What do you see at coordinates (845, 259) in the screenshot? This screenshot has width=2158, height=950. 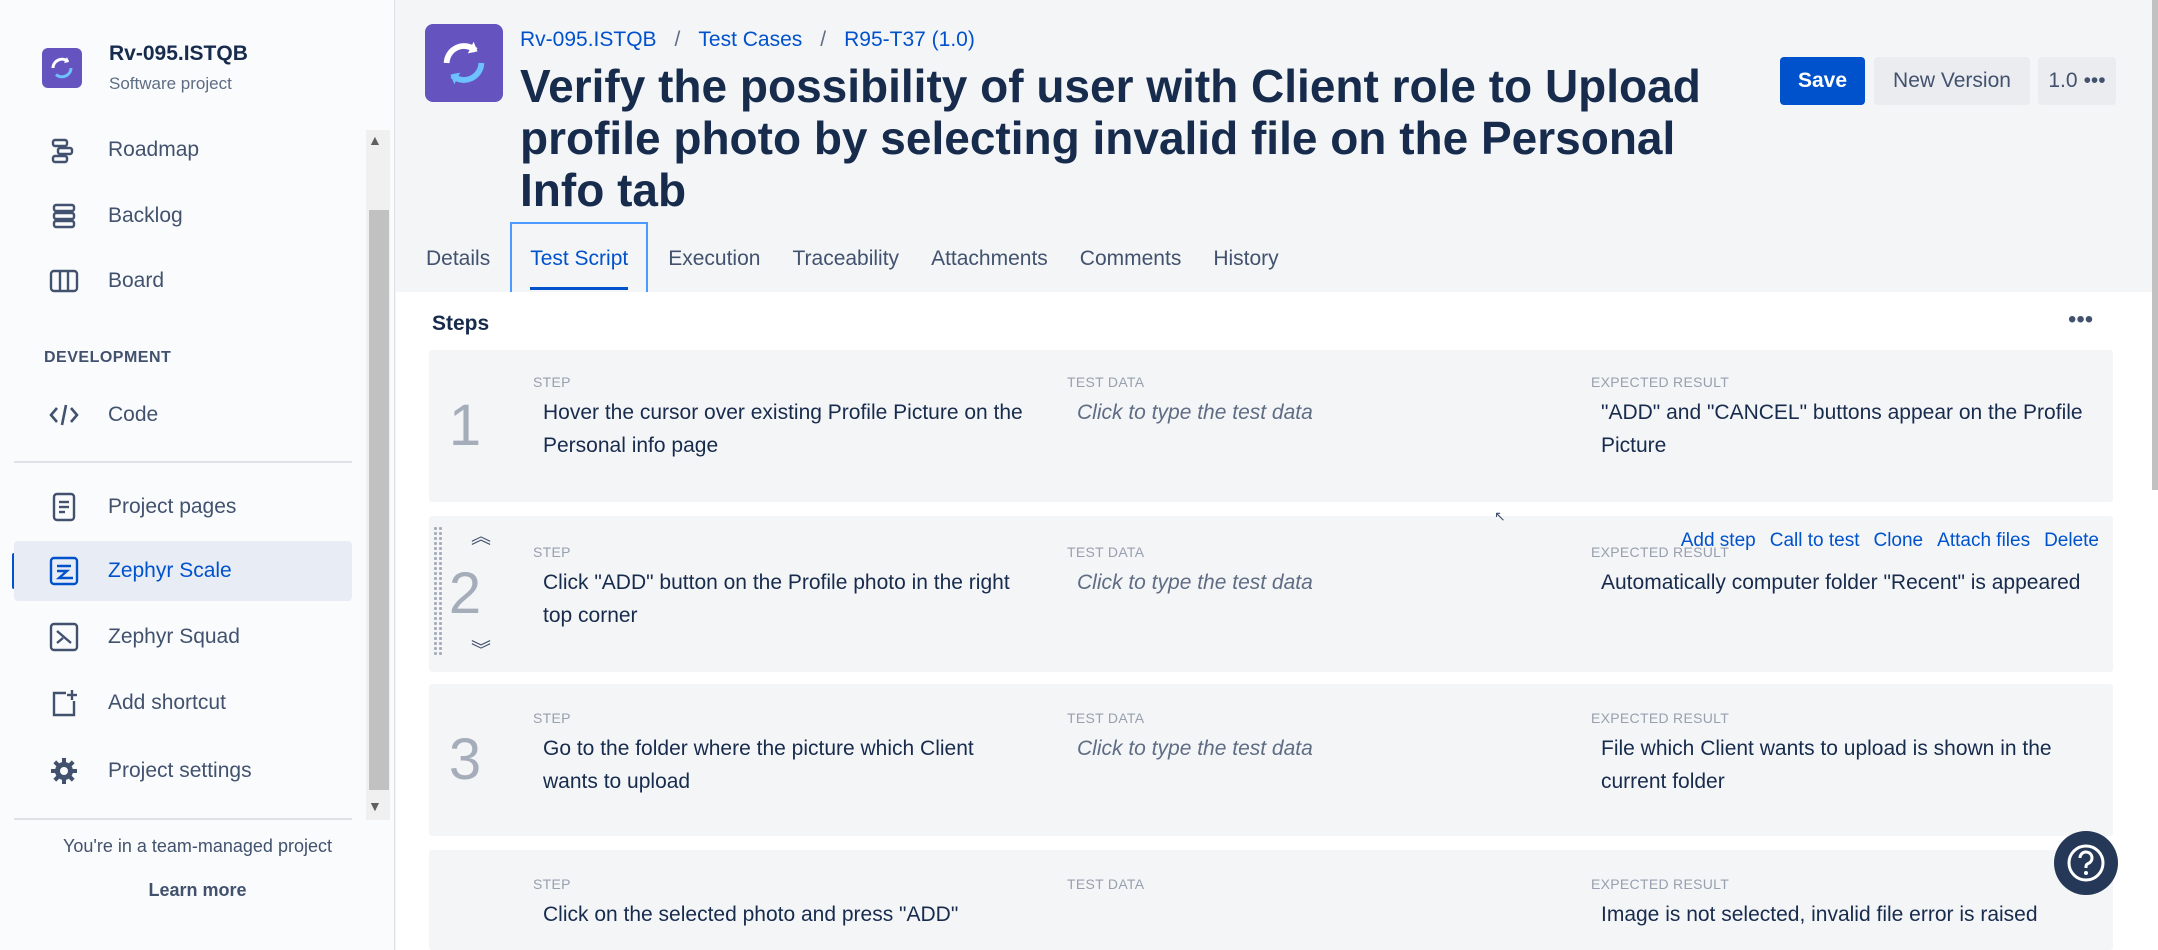 I see `tab-traceability: Traceability` at bounding box center [845, 259].